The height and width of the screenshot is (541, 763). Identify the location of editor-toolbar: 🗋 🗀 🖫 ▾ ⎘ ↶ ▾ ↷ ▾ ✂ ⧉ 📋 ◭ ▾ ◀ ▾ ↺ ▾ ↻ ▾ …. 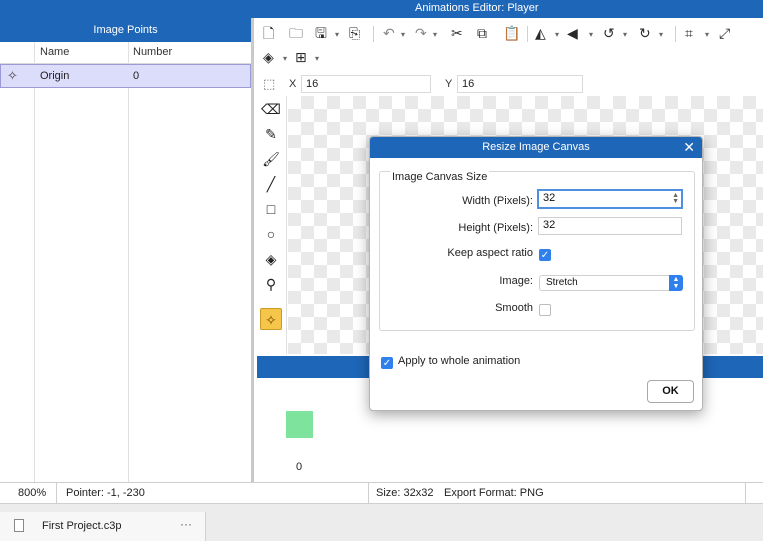
(510, 46).